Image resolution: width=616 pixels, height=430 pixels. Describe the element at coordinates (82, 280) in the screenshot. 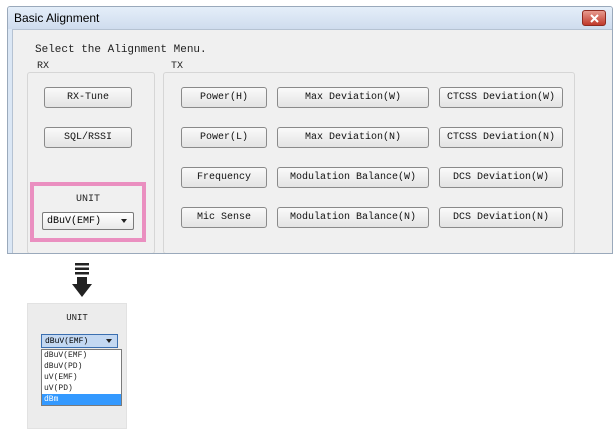

I see `arrow-down-icon` at that location.